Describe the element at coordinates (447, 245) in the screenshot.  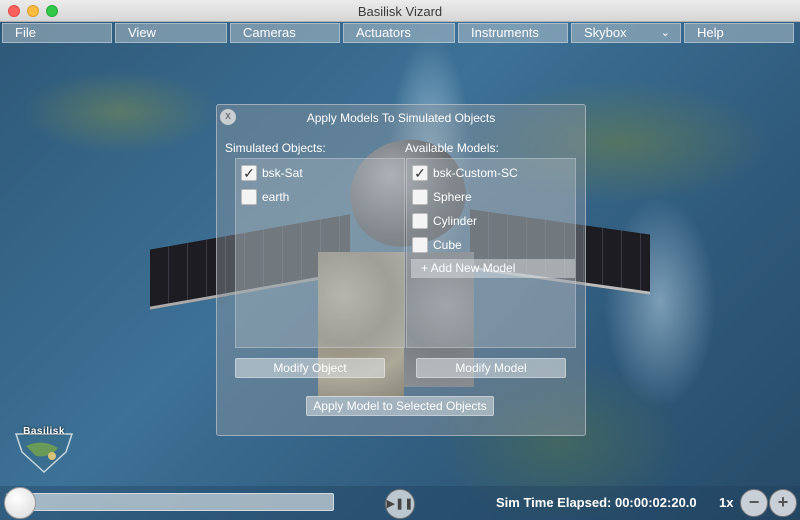
I see `list-item-label: Cube` at that location.